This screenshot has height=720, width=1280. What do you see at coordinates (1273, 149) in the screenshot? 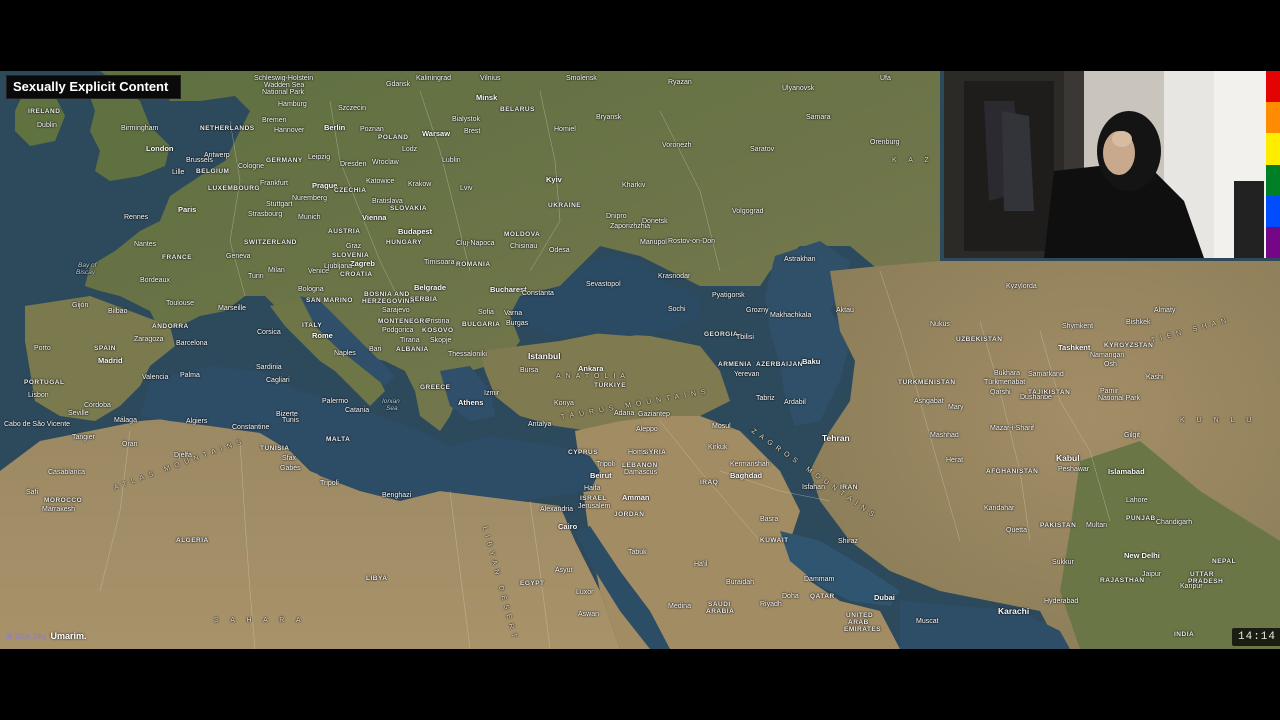
I see `pride-stripe-yellow` at bounding box center [1273, 149].